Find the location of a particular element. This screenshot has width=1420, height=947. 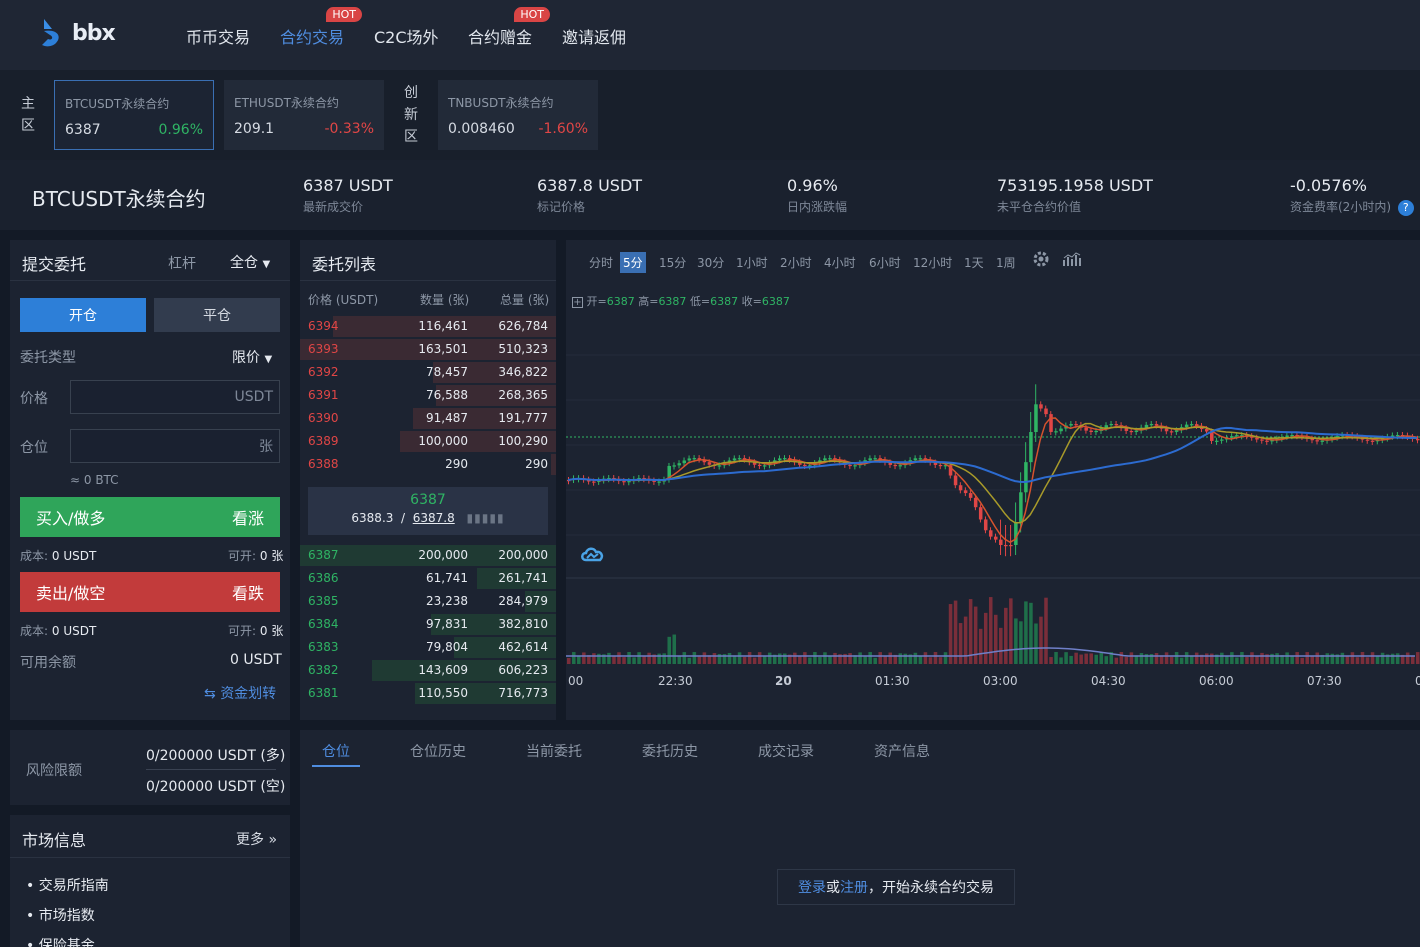

buy-long-button: 买入/做多 看涨 is located at coordinates (150, 517).